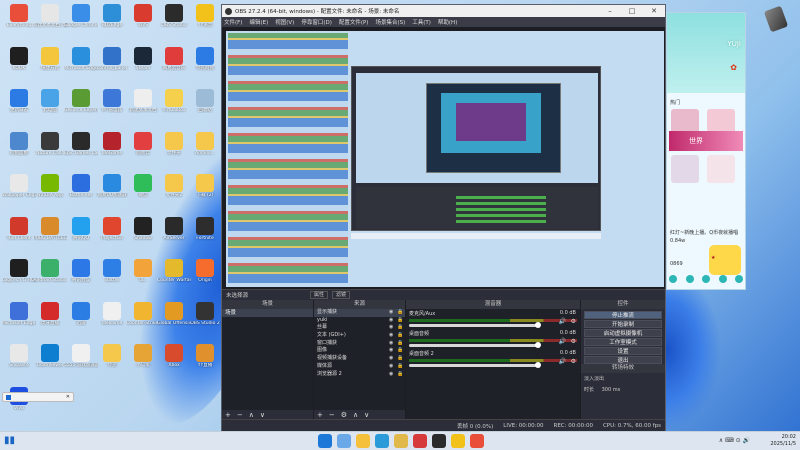 The width and height of the screenshot is (800, 450). What do you see at coordinates (258, 22) in the screenshot?
I see `menu-edit: 编辑(E)` at bounding box center [258, 22].